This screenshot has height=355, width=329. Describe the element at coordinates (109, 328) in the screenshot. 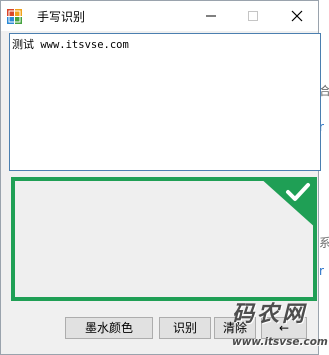

I see `ink-color-button: 墨水颜色` at that location.